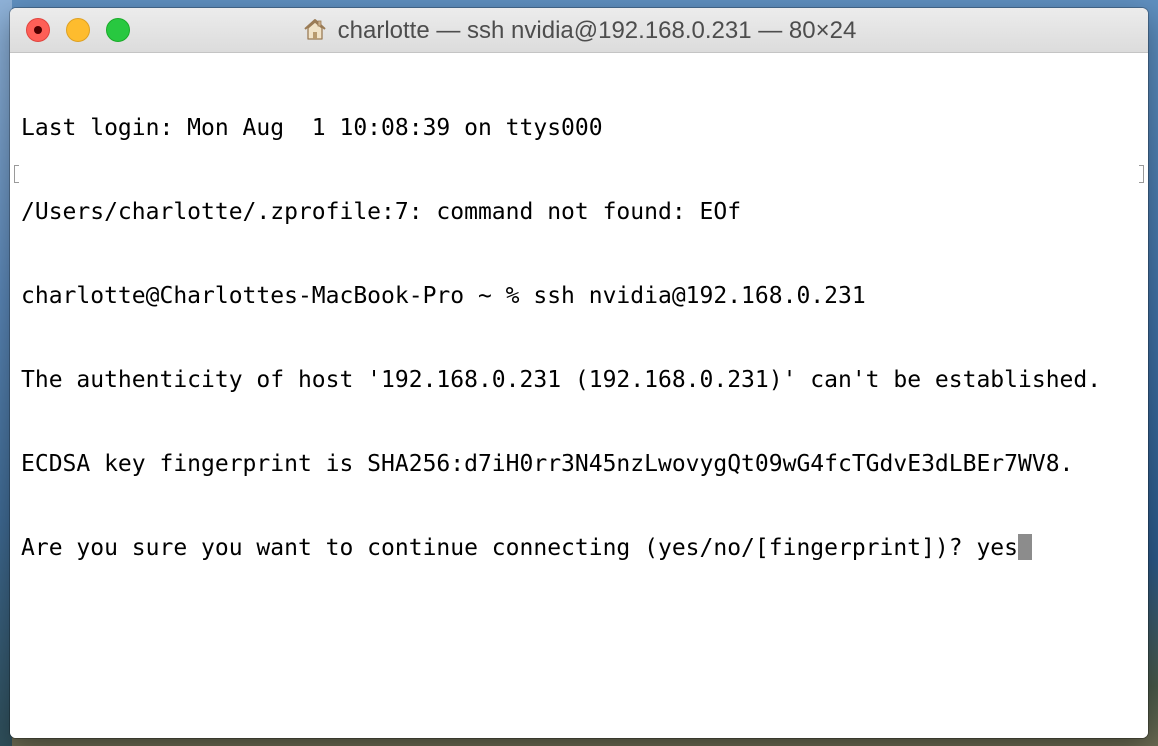 This screenshot has height=746, width=1158. Describe the element at coordinates (16, 174) in the screenshot. I see `line-mark-left` at that location.